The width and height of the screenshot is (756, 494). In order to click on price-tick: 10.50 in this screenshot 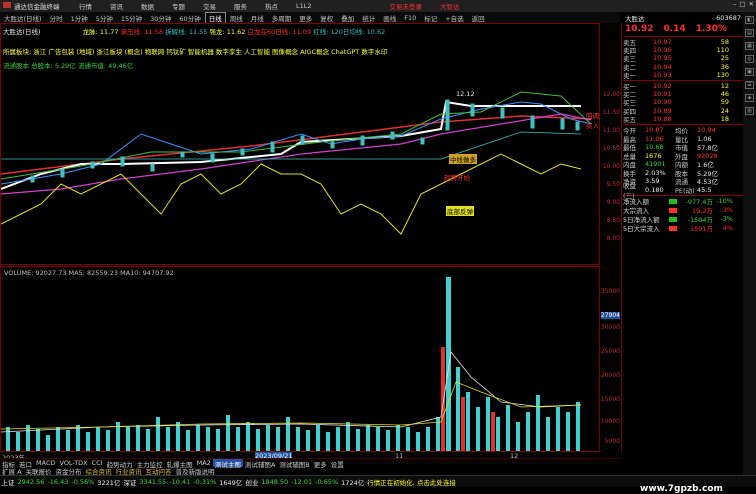, I will do `click(611, 148)`.